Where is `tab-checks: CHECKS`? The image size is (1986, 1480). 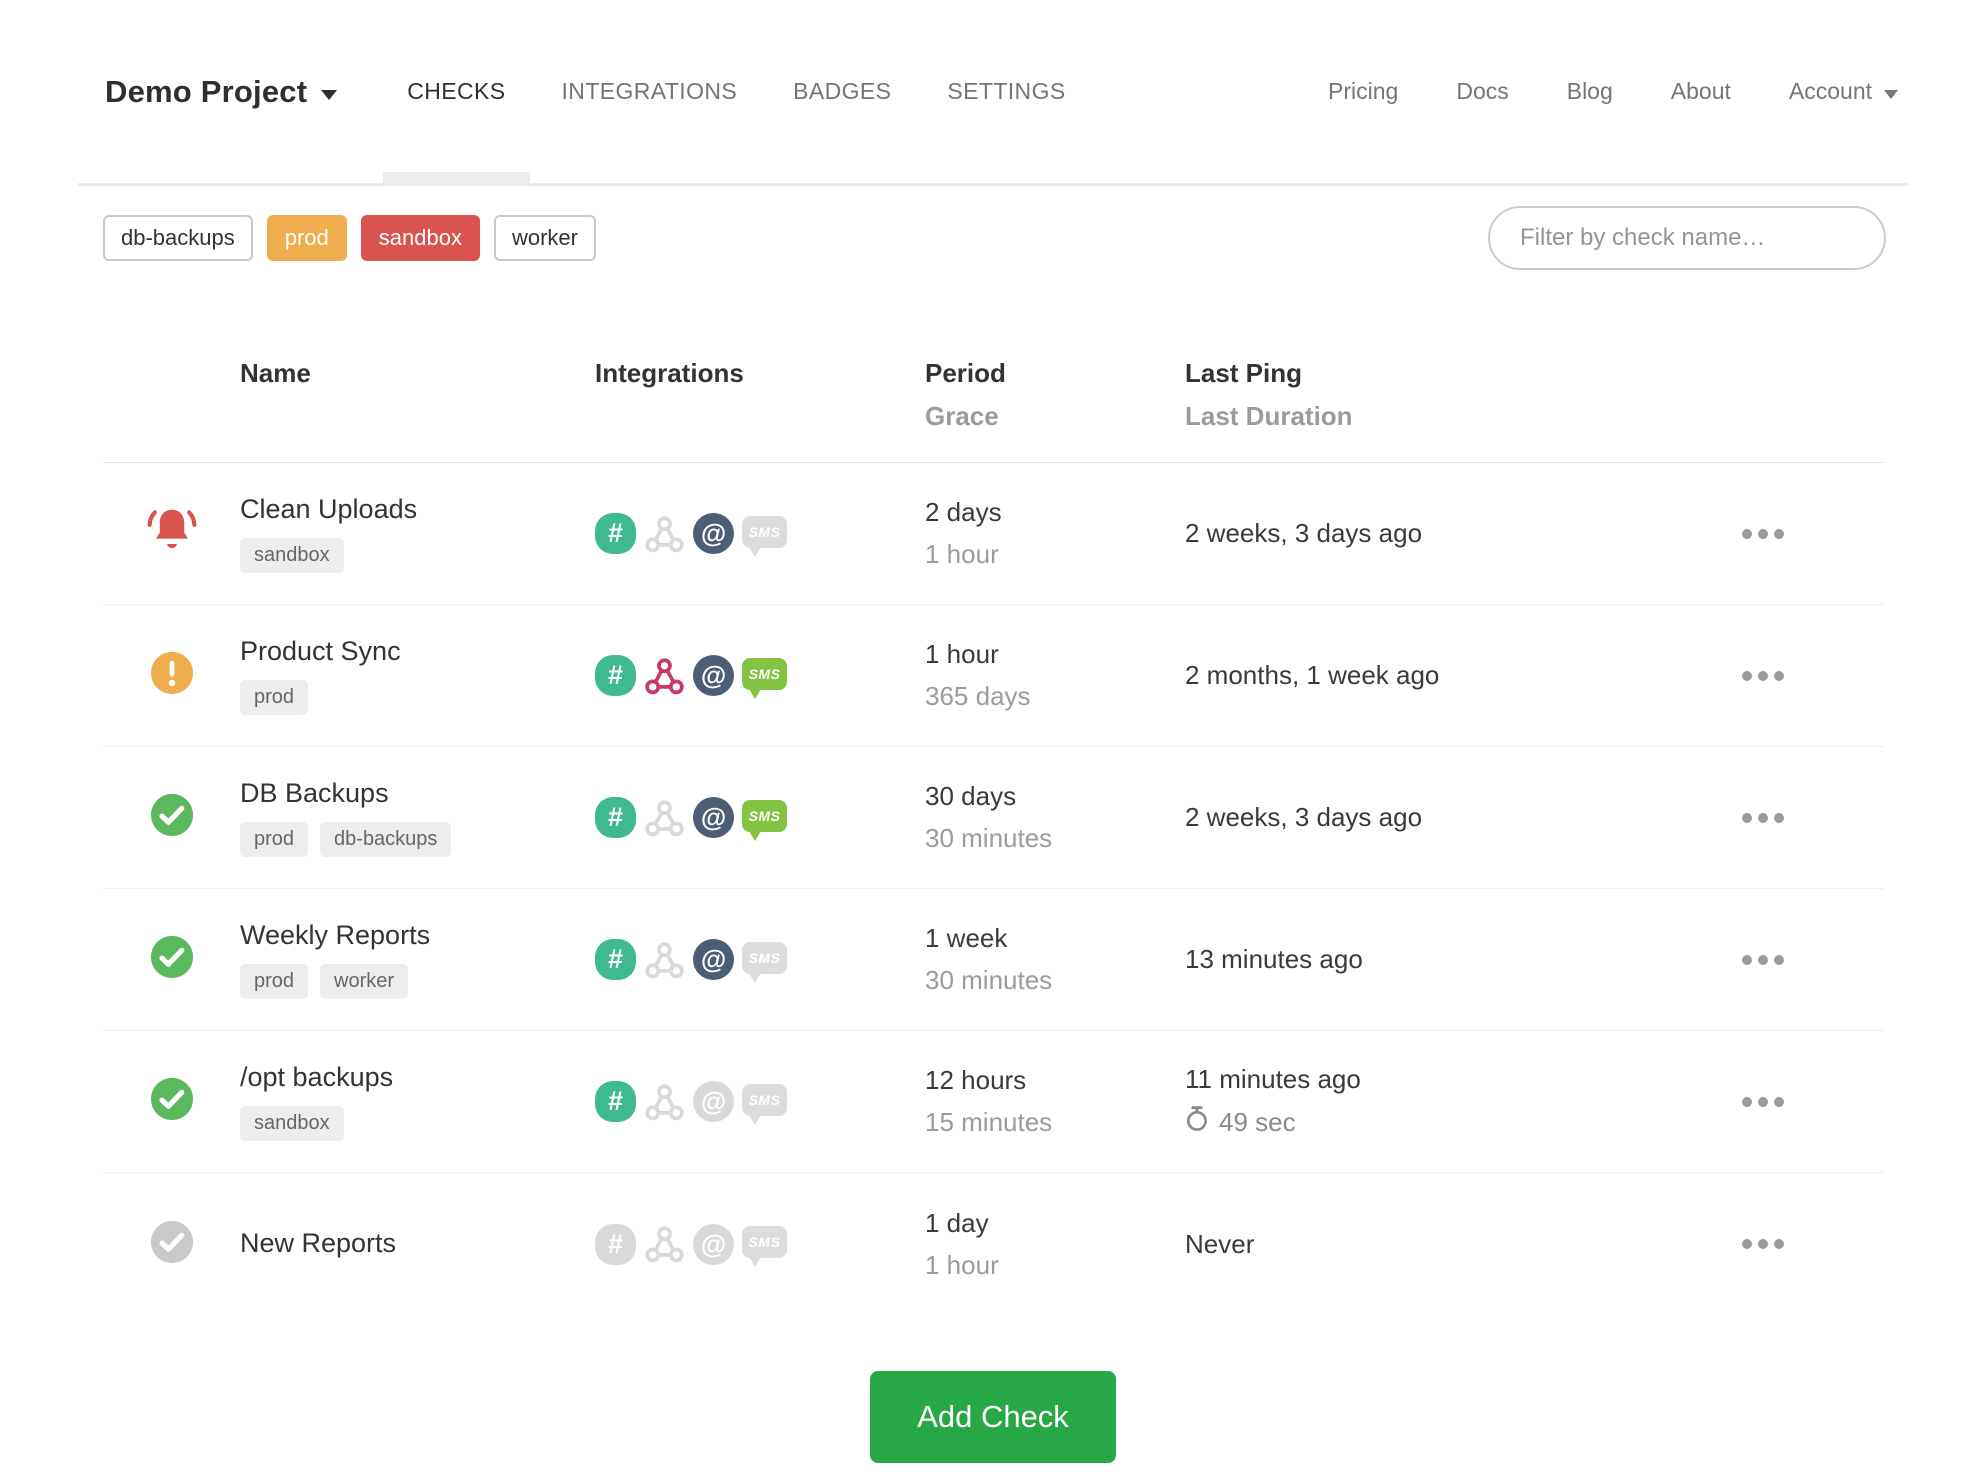 tab-checks: CHECKS is located at coordinates (456, 93).